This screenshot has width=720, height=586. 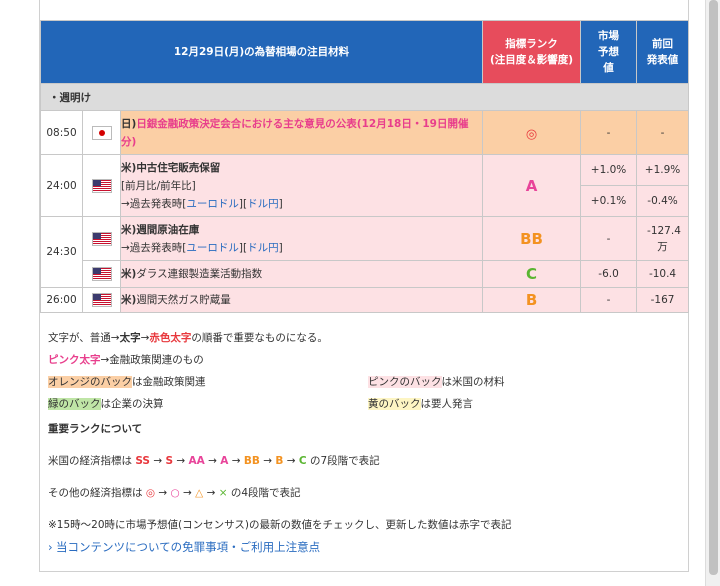 What do you see at coordinates (174, 493) in the screenshot?
I see `note-other-ranks: その他の経済指標は ◎ → ○ → △ → × の4段階で表記` at bounding box center [174, 493].